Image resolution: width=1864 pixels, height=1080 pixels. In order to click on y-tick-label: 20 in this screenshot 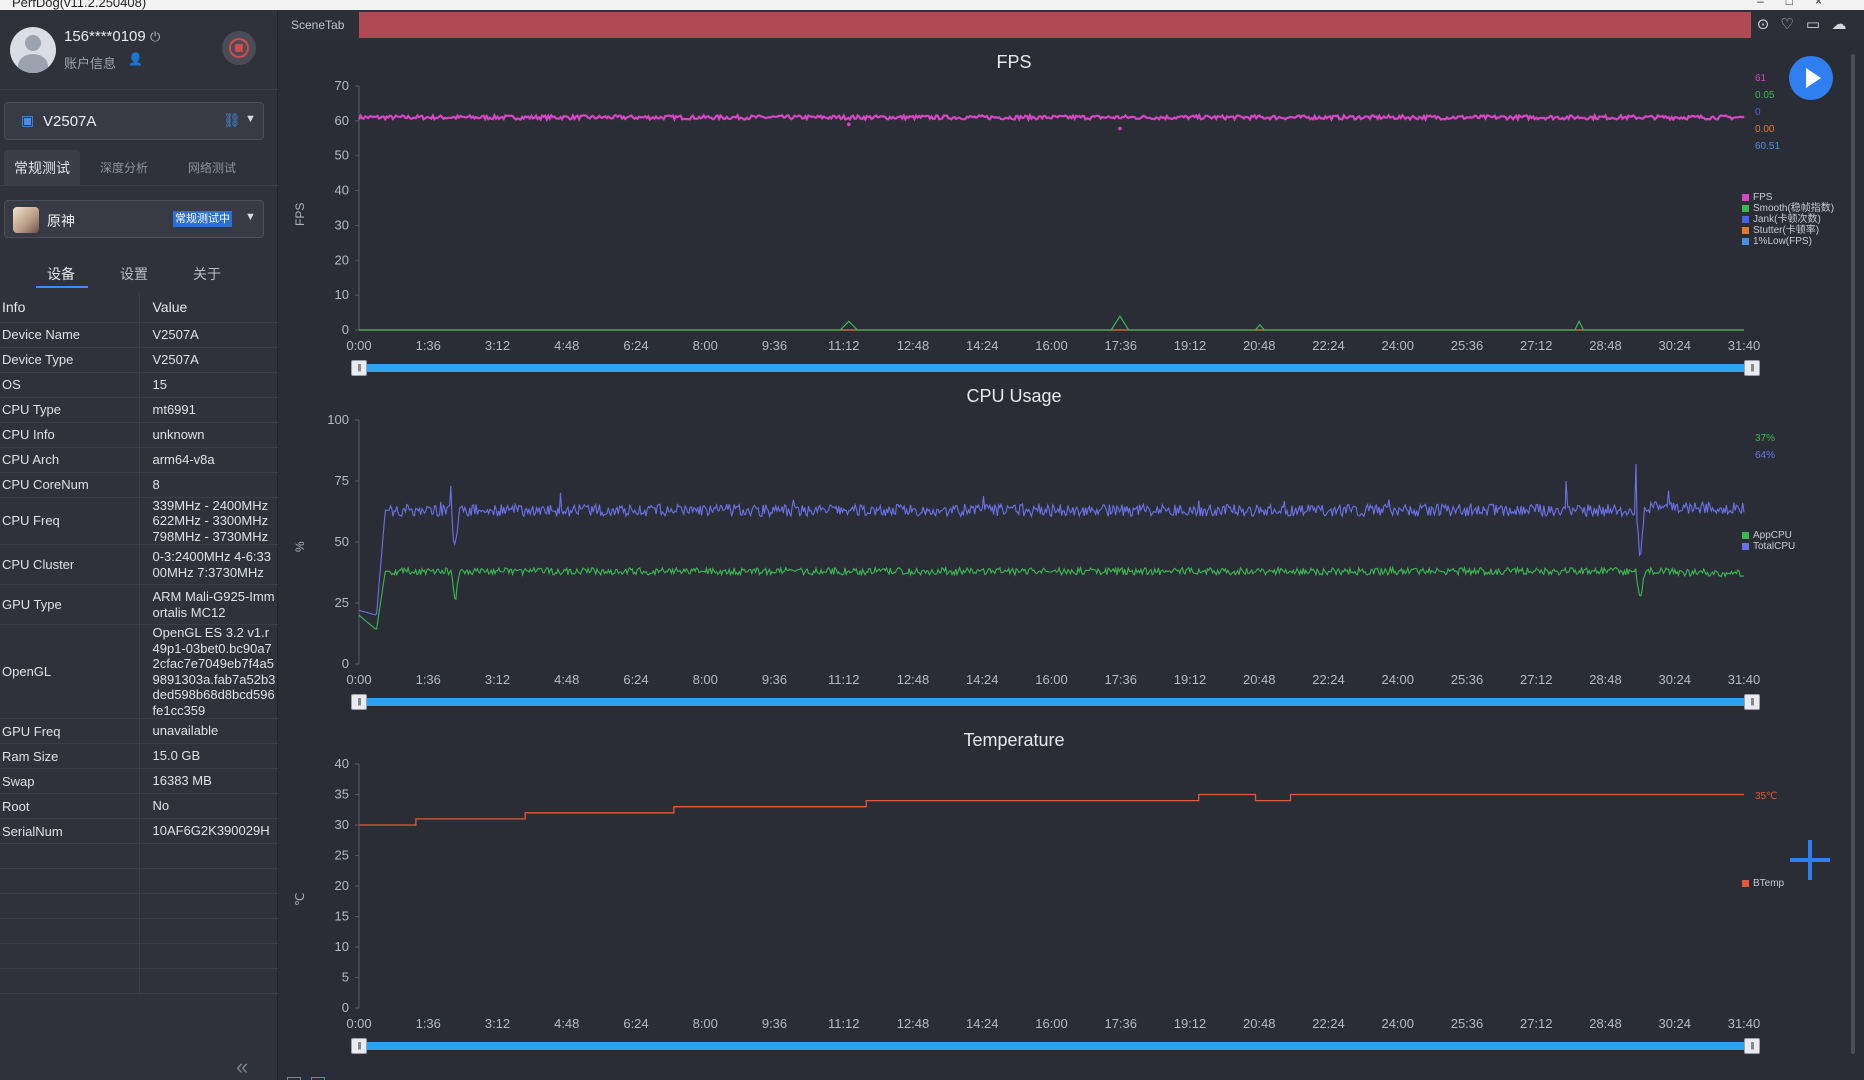, I will do `click(342, 885)`.